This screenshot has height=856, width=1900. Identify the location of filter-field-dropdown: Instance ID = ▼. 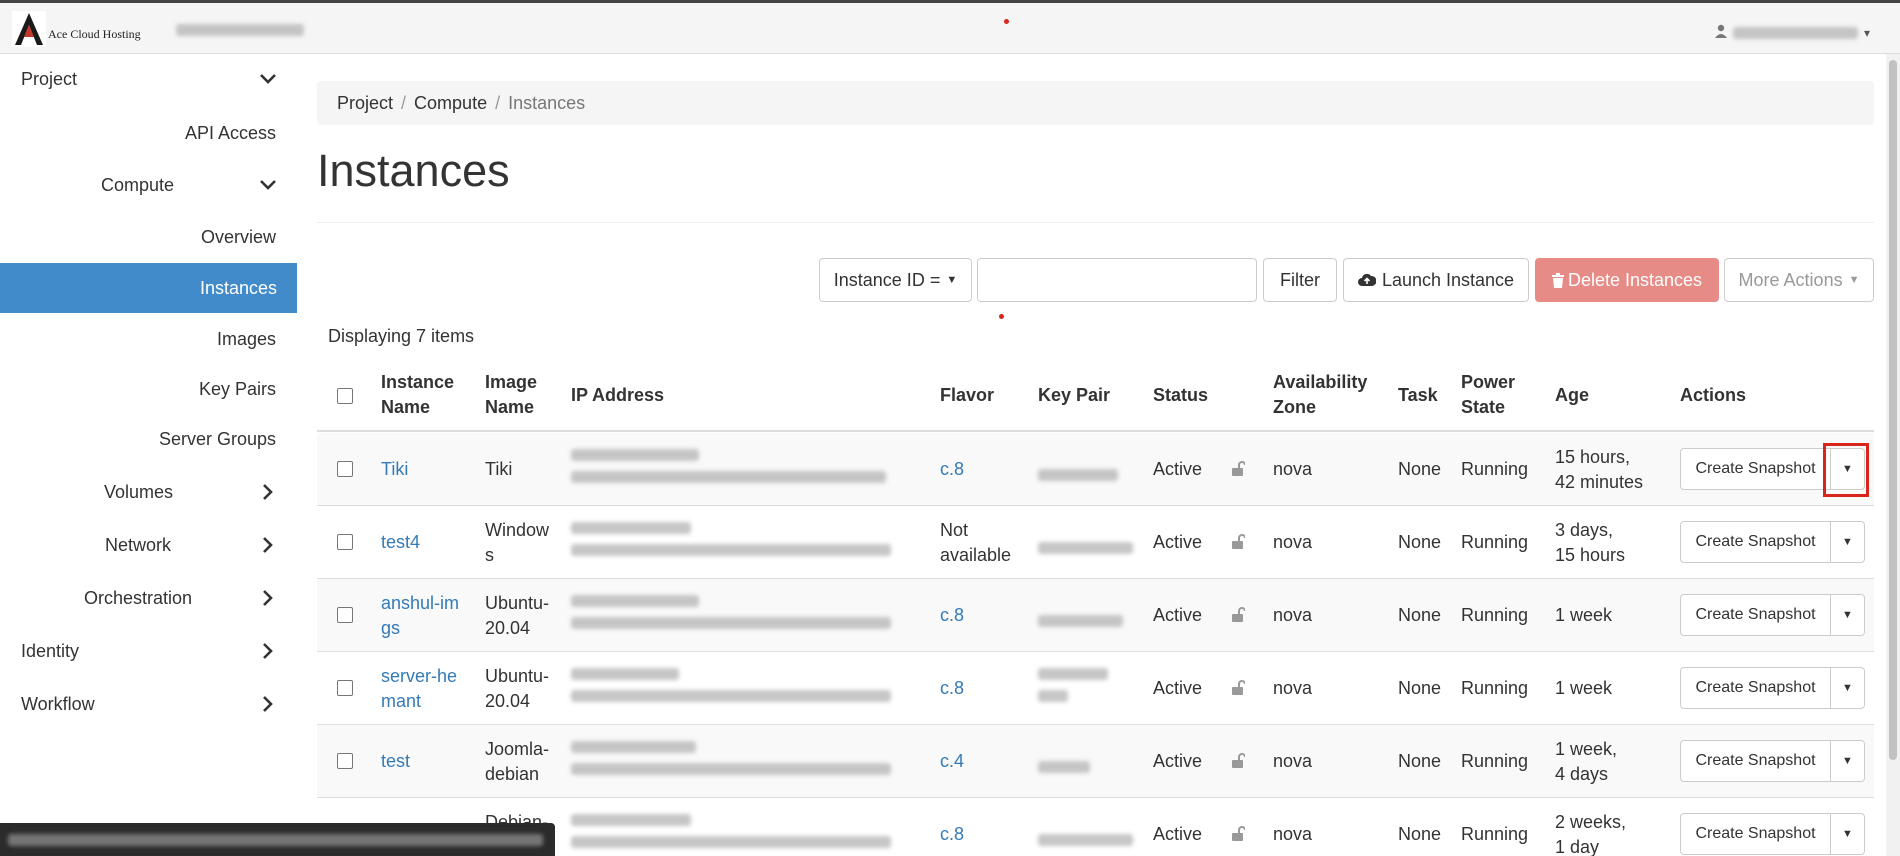
(895, 280).